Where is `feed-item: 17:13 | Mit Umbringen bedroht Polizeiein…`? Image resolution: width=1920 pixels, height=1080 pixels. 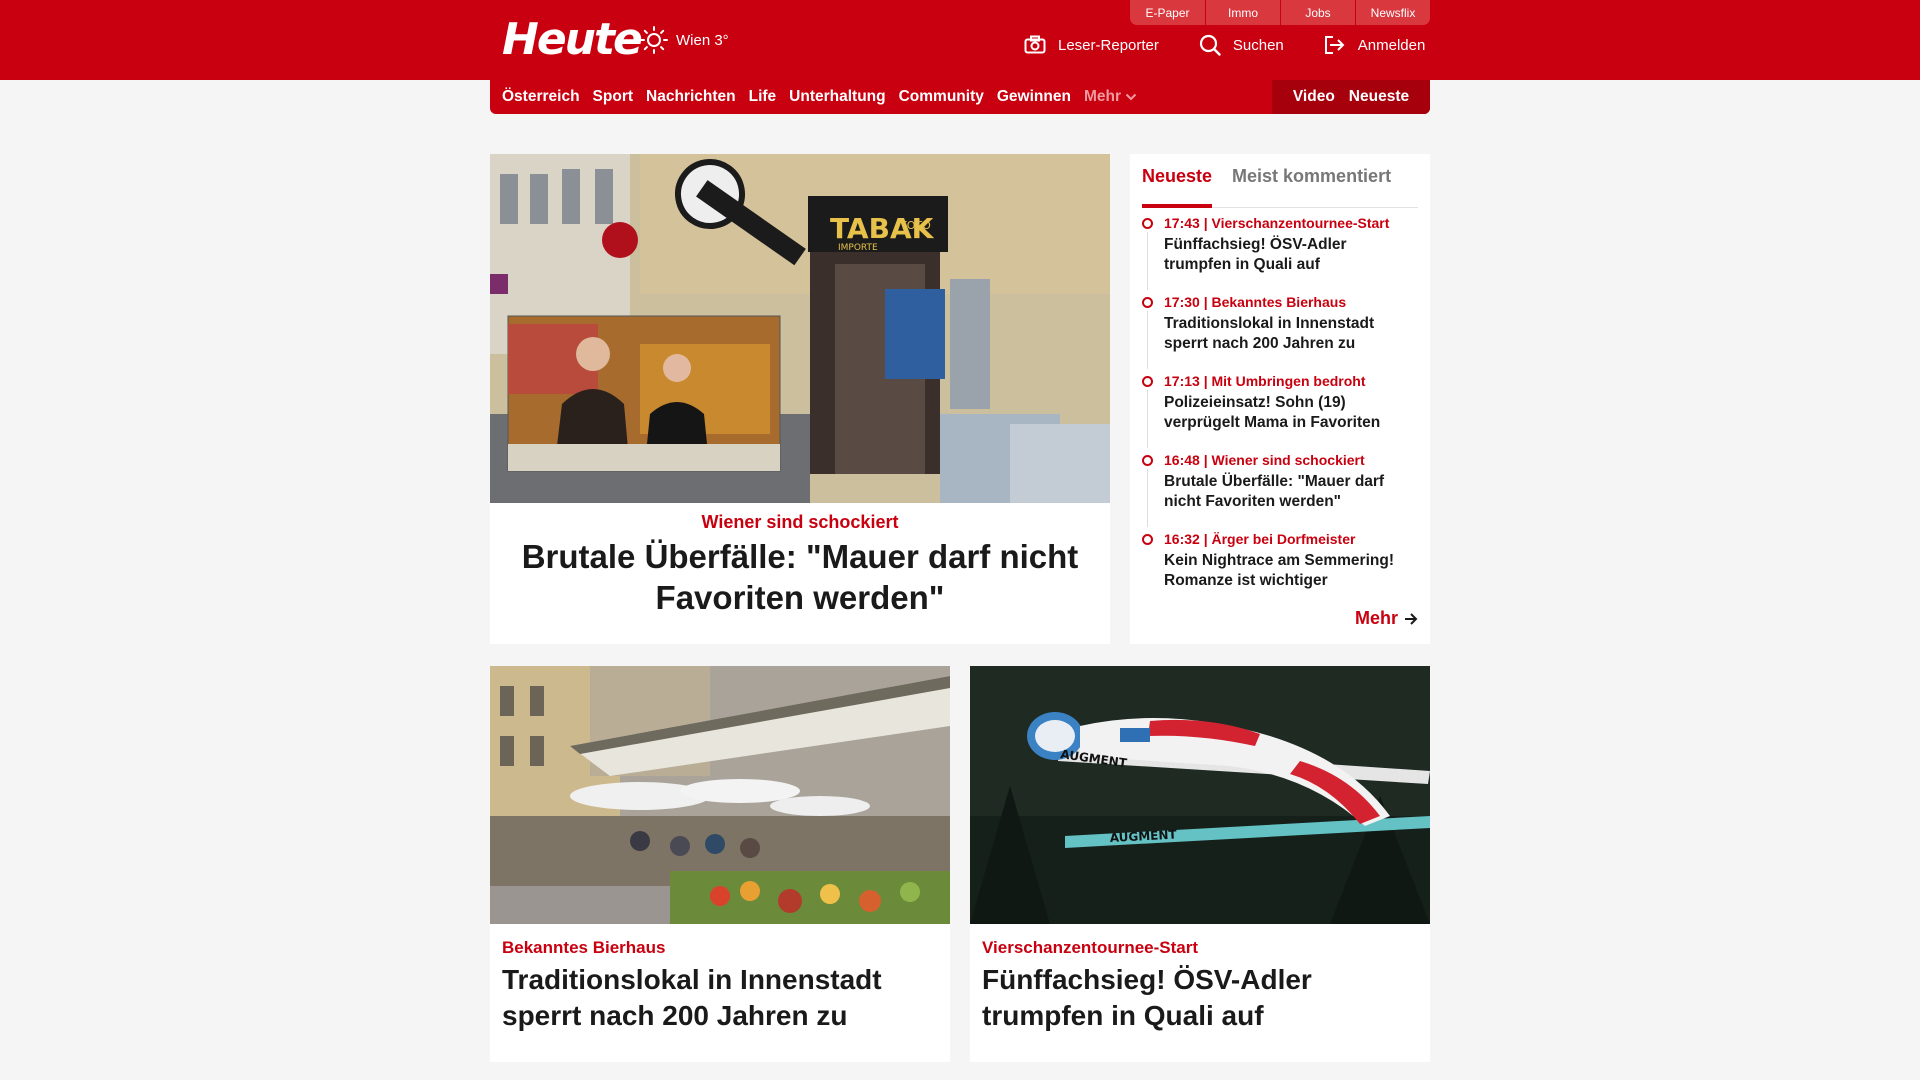 feed-item: 17:13 | Mit Umbringen bedroht Polizeiein… is located at coordinates (1280, 411).